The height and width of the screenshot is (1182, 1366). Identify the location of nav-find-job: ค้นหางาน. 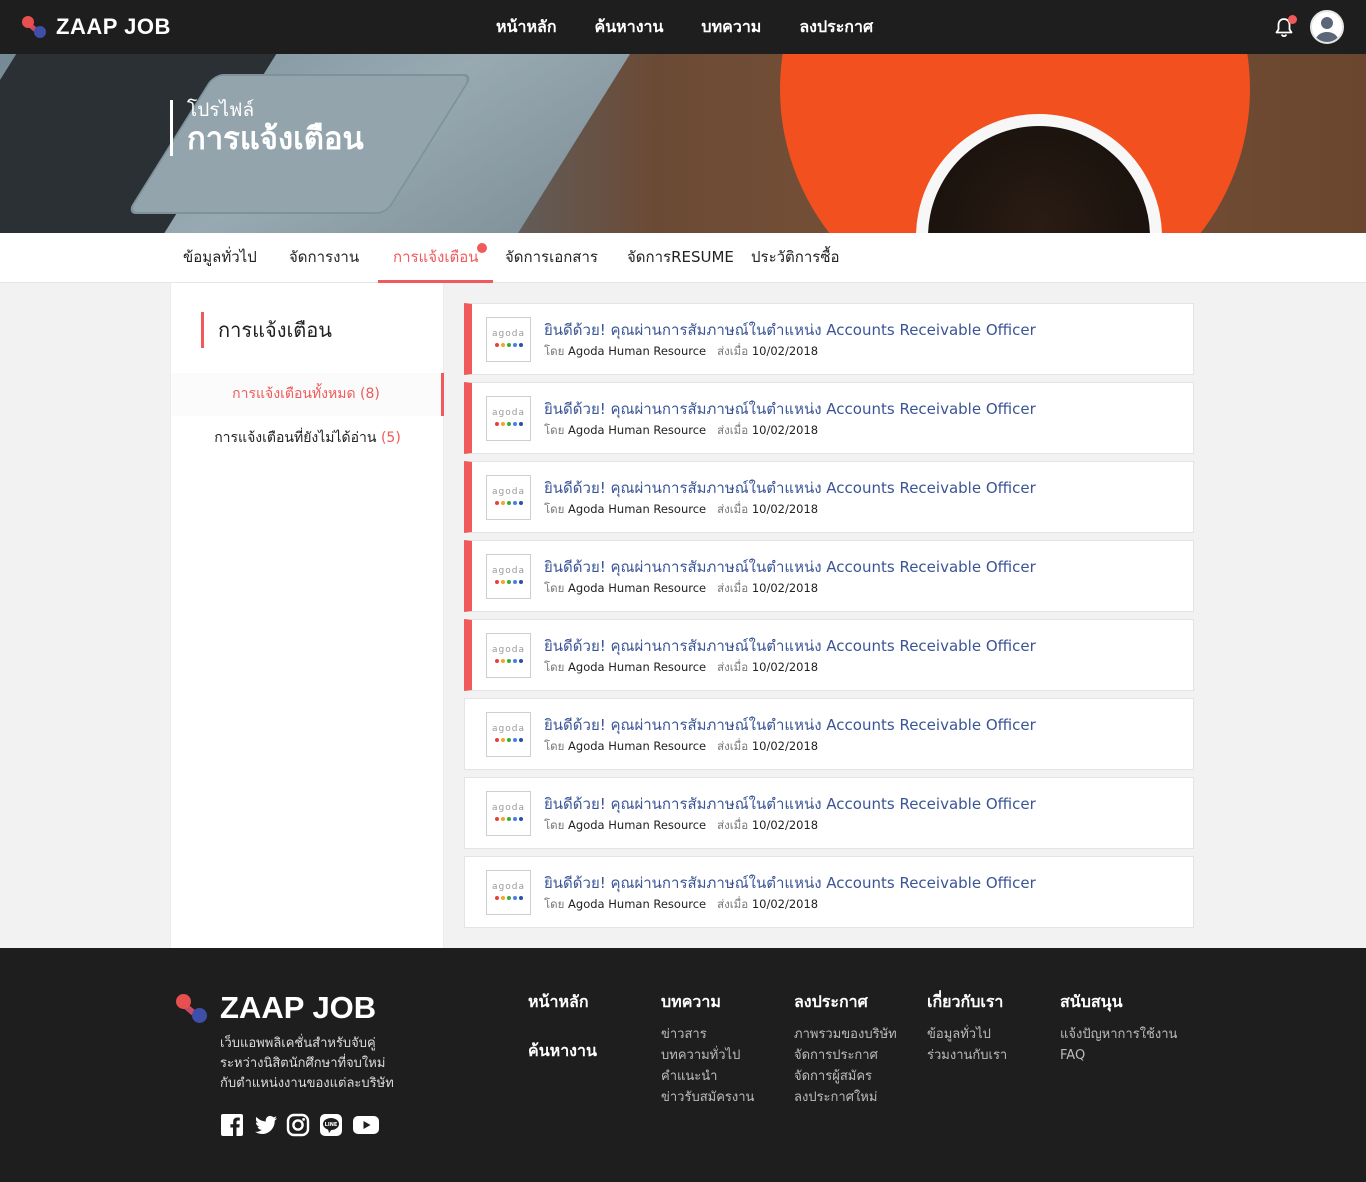
(629, 27).